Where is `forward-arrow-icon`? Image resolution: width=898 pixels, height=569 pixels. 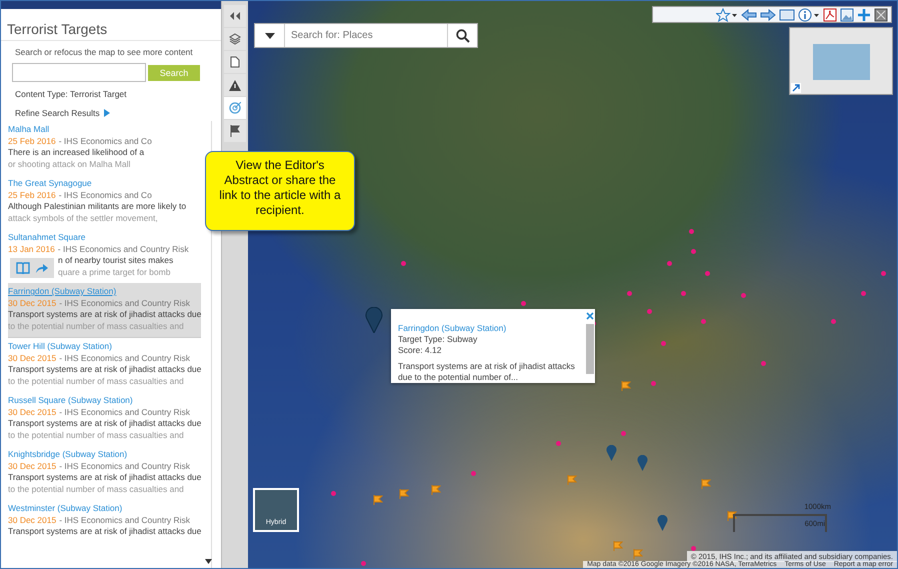 forward-arrow-icon is located at coordinates (768, 14).